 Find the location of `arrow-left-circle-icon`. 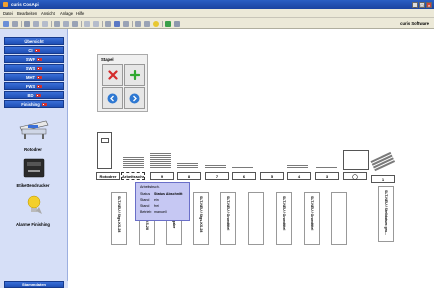

arrow-left-circle-icon is located at coordinates (112, 98).